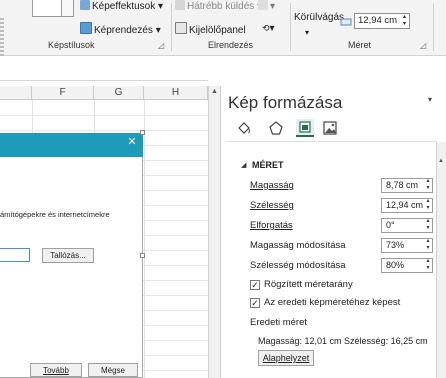  Describe the element at coordinates (243, 166) in the screenshot. I see `section-collapse-icon: ◢` at that location.